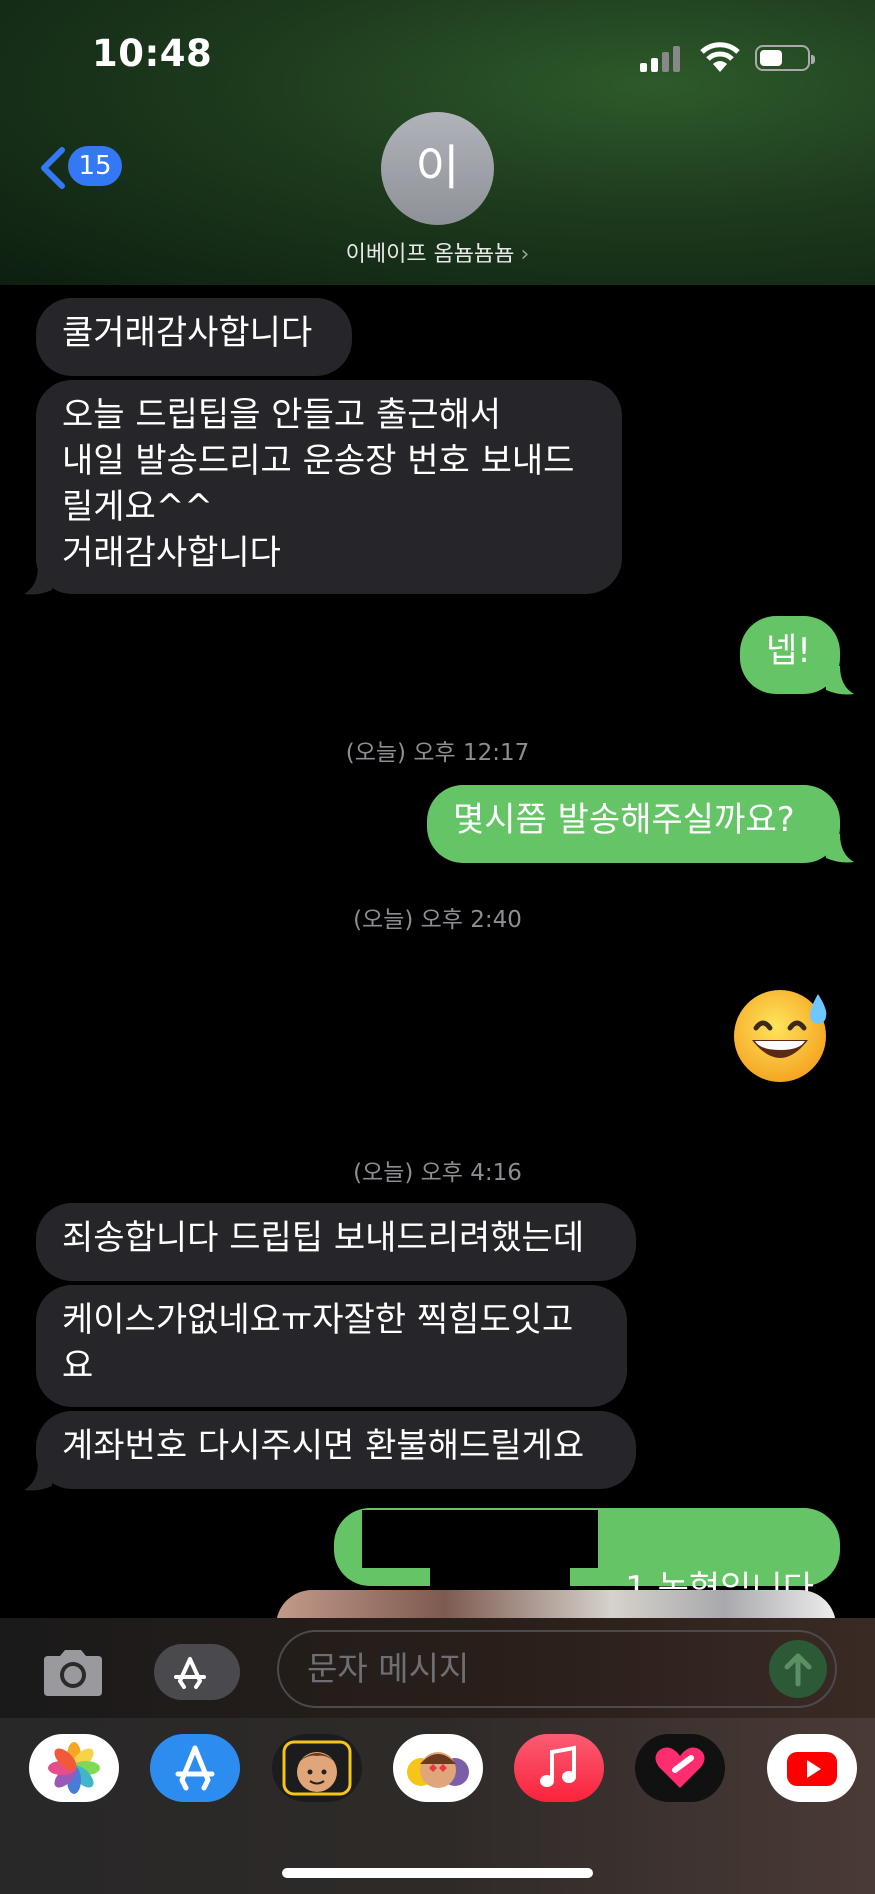  What do you see at coordinates (437, 1873) in the screenshot?
I see `home-indicator` at bounding box center [437, 1873].